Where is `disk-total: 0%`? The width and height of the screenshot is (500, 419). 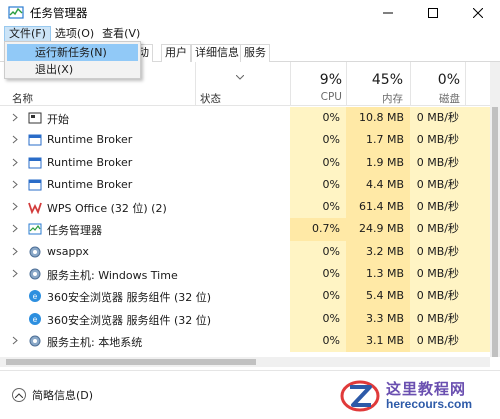
disk-total: 0% is located at coordinates (435, 80).